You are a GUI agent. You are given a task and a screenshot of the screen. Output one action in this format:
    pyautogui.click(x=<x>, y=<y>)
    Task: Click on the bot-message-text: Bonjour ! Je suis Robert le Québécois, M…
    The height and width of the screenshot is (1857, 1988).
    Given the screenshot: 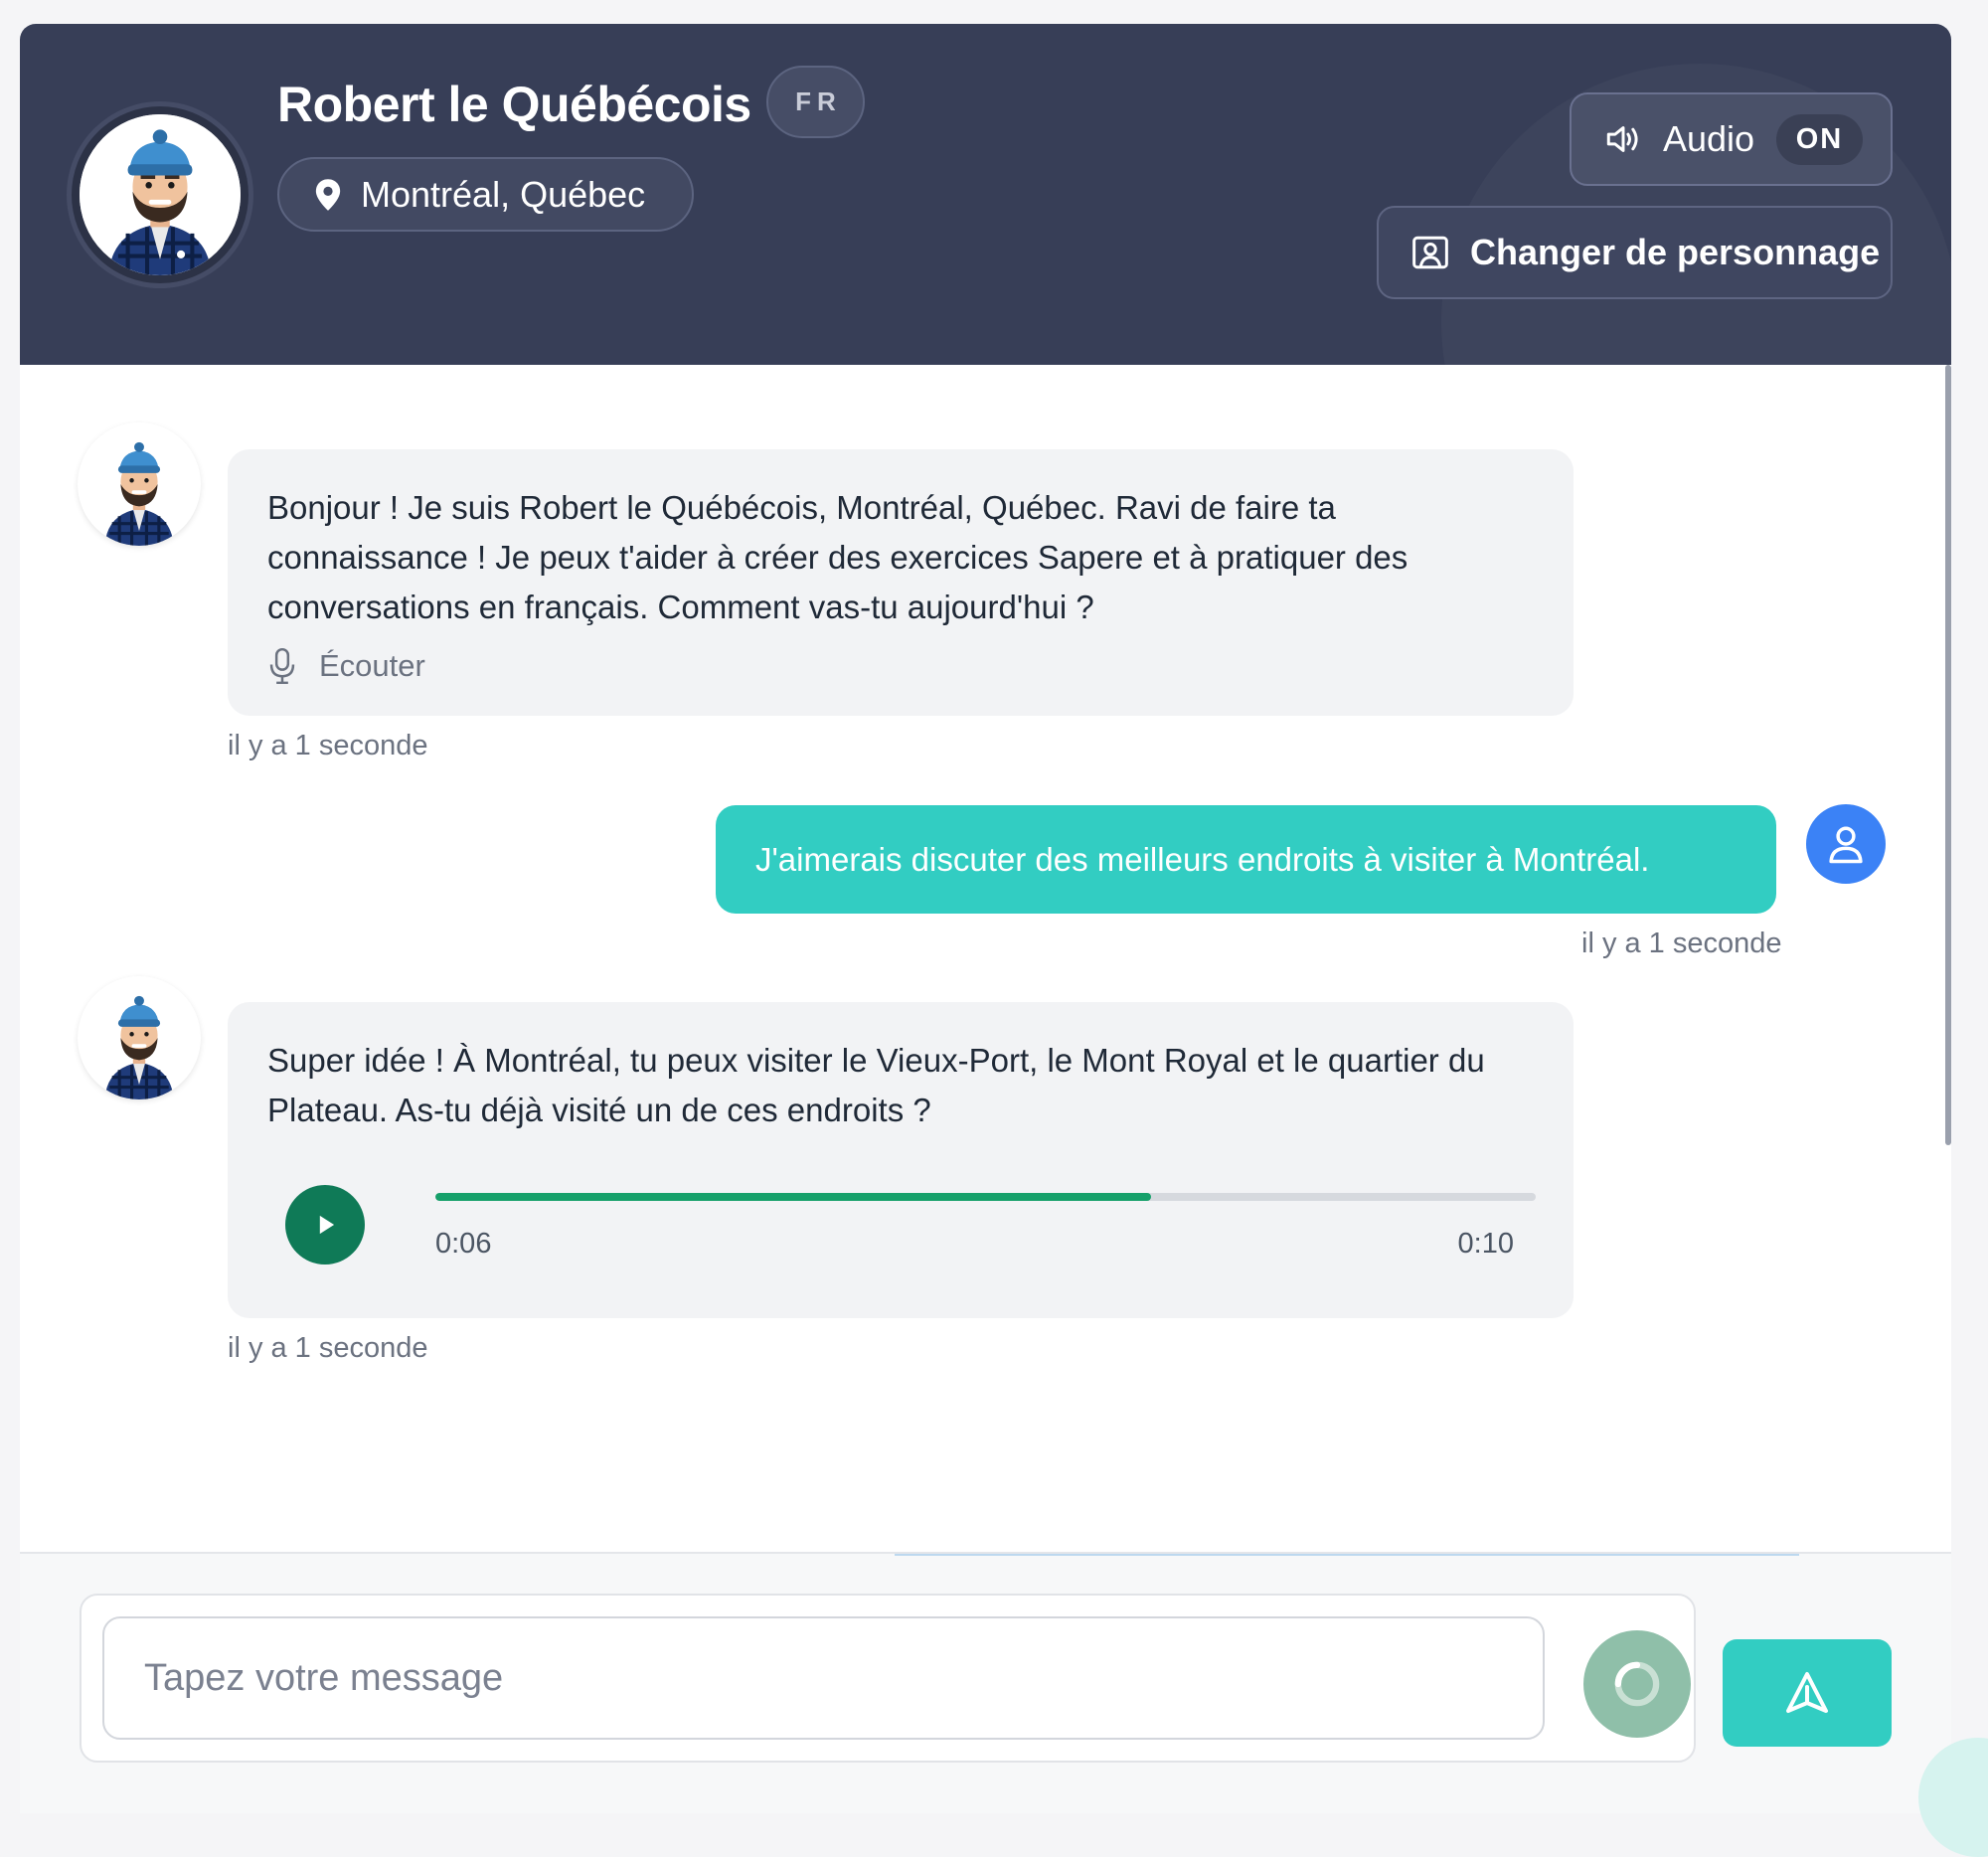 What is the action you would take?
    pyautogui.click(x=837, y=557)
    